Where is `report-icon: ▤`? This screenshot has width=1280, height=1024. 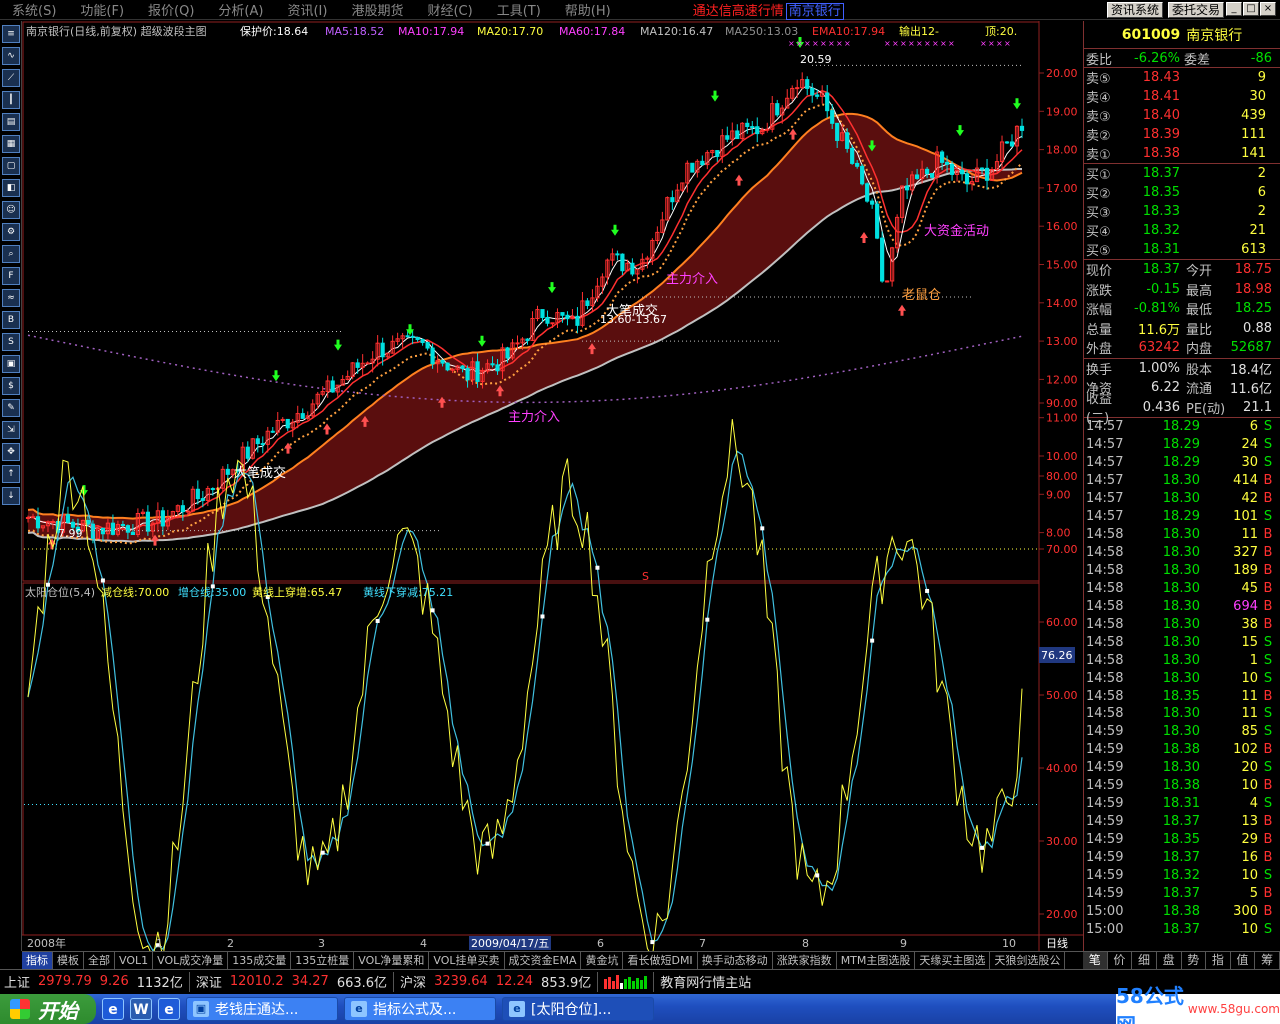
report-icon: ▤ is located at coordinates (11, 122).